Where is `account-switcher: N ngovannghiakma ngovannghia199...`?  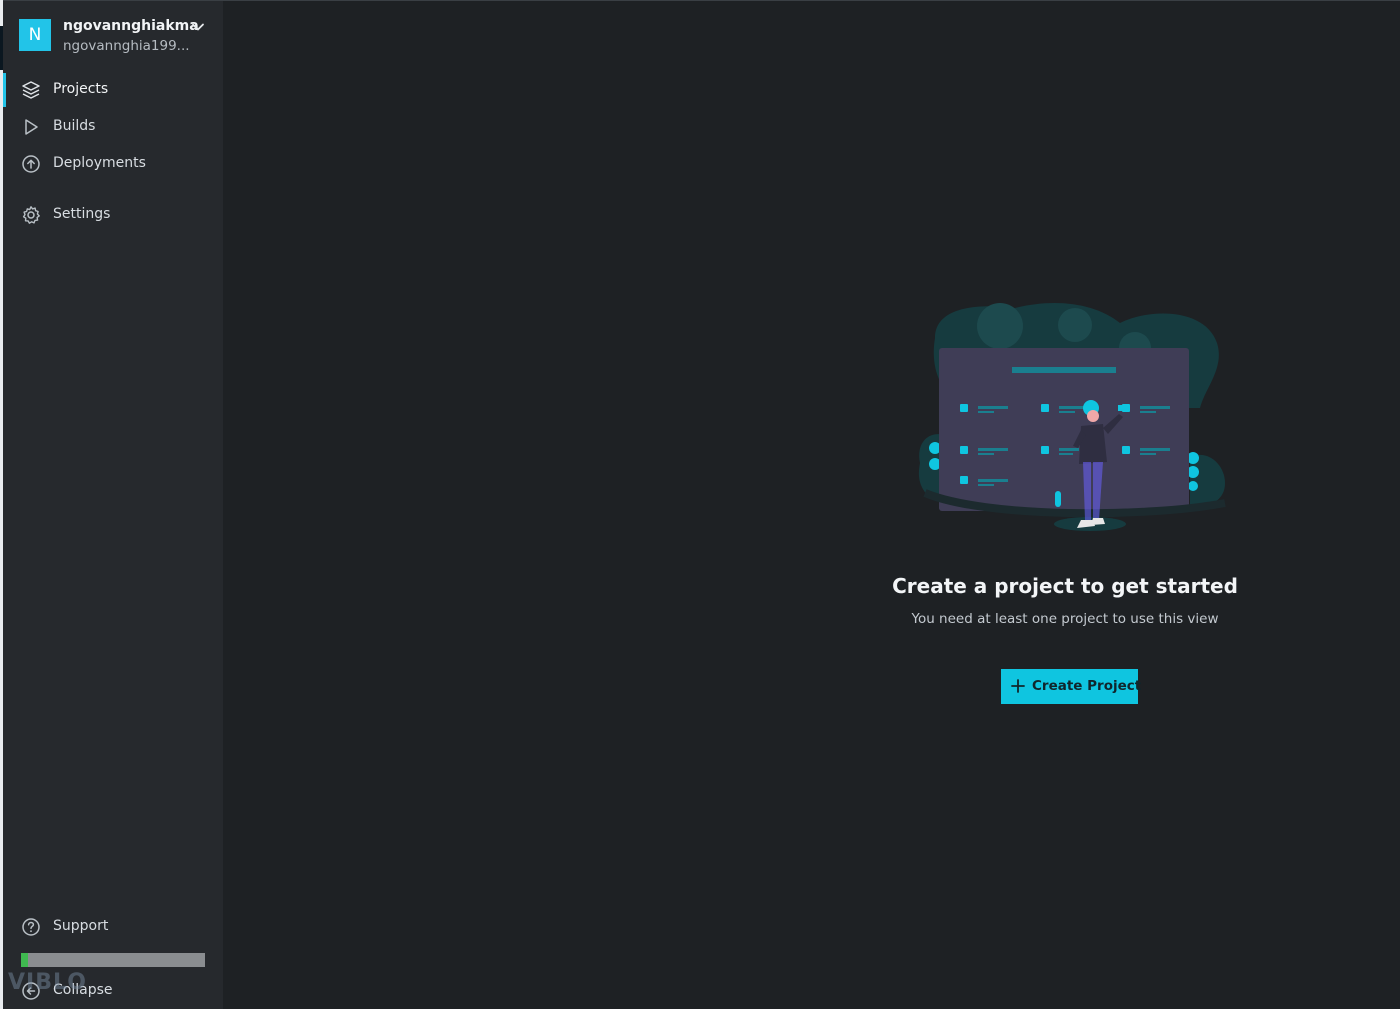 account-switcher: N ngovannghiakma ngovannghia199... is located at coordinates (119, 38).